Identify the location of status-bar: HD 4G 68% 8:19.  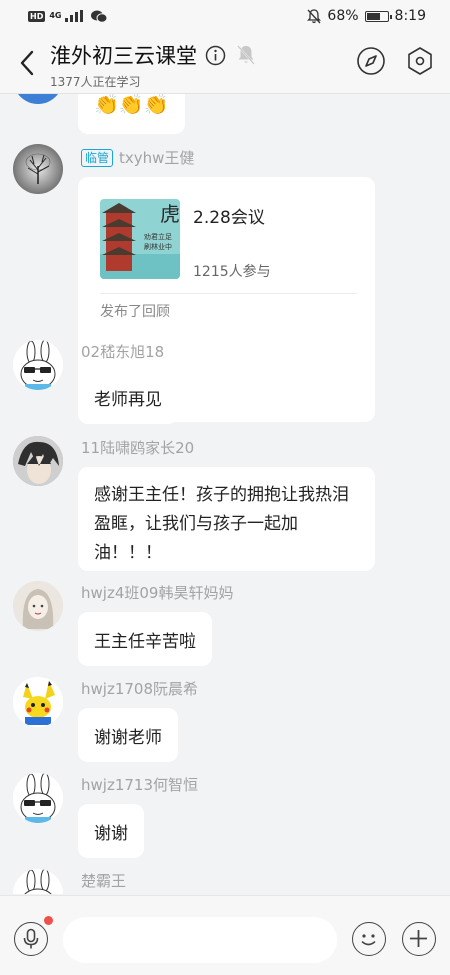
(225, 16).